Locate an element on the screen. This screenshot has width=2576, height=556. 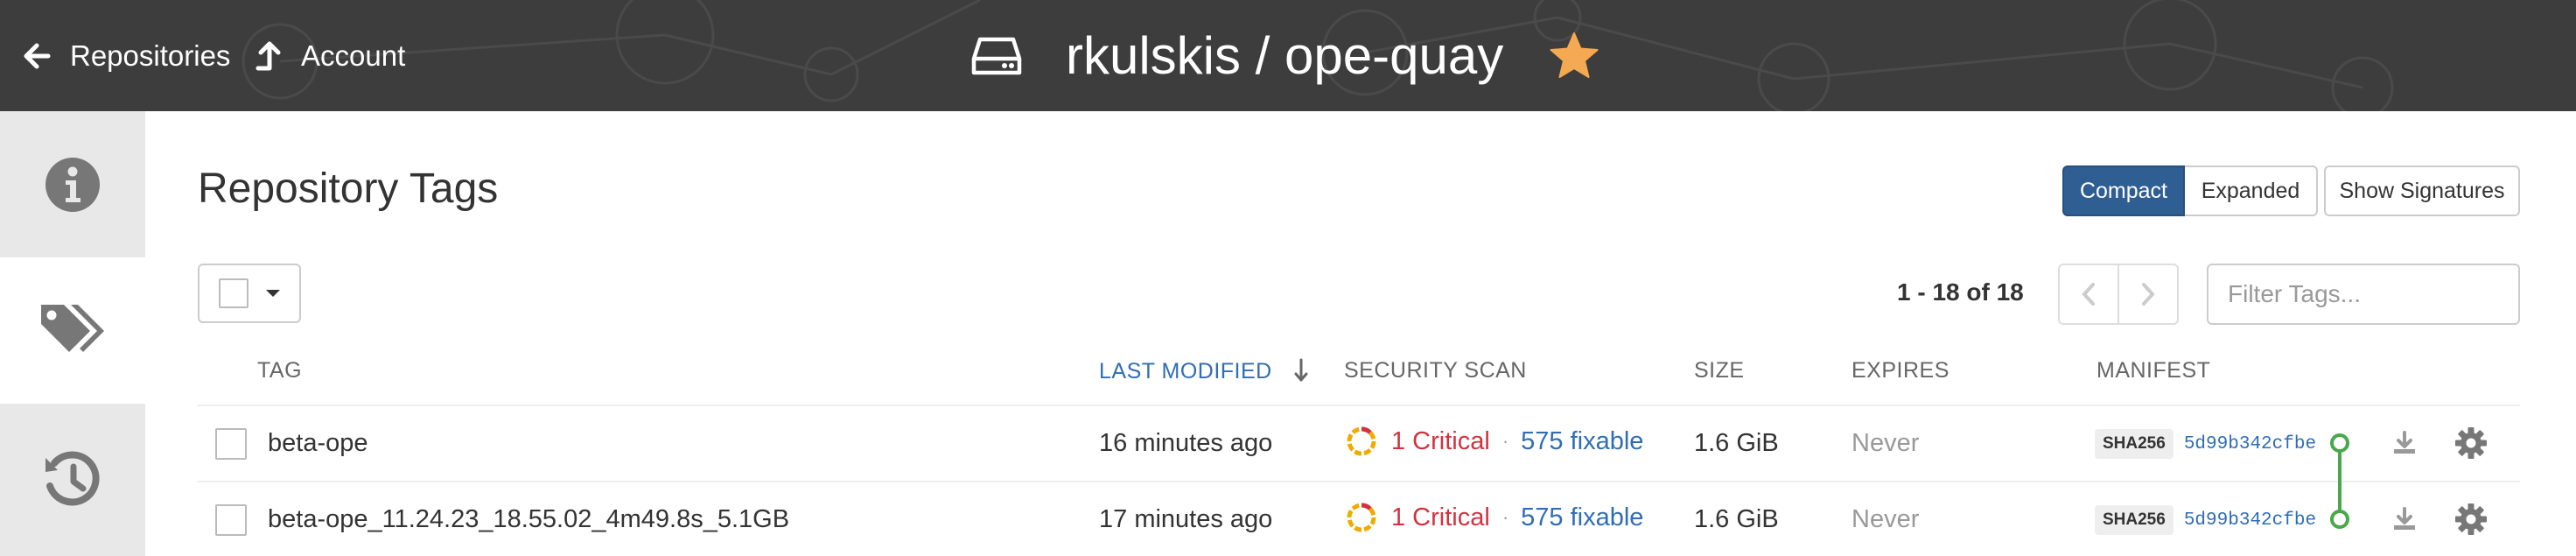
repositories-link-label: Repositories is located at coordinates (150, 55).